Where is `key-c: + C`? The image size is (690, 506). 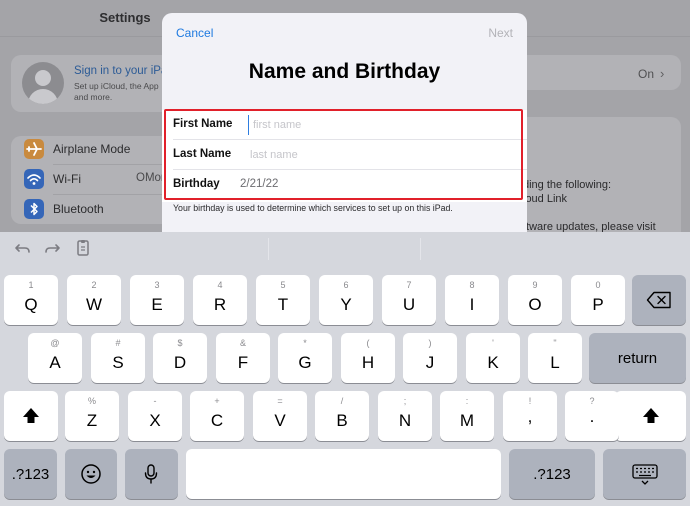
key-c: + C is located at coordinates (217, 416).